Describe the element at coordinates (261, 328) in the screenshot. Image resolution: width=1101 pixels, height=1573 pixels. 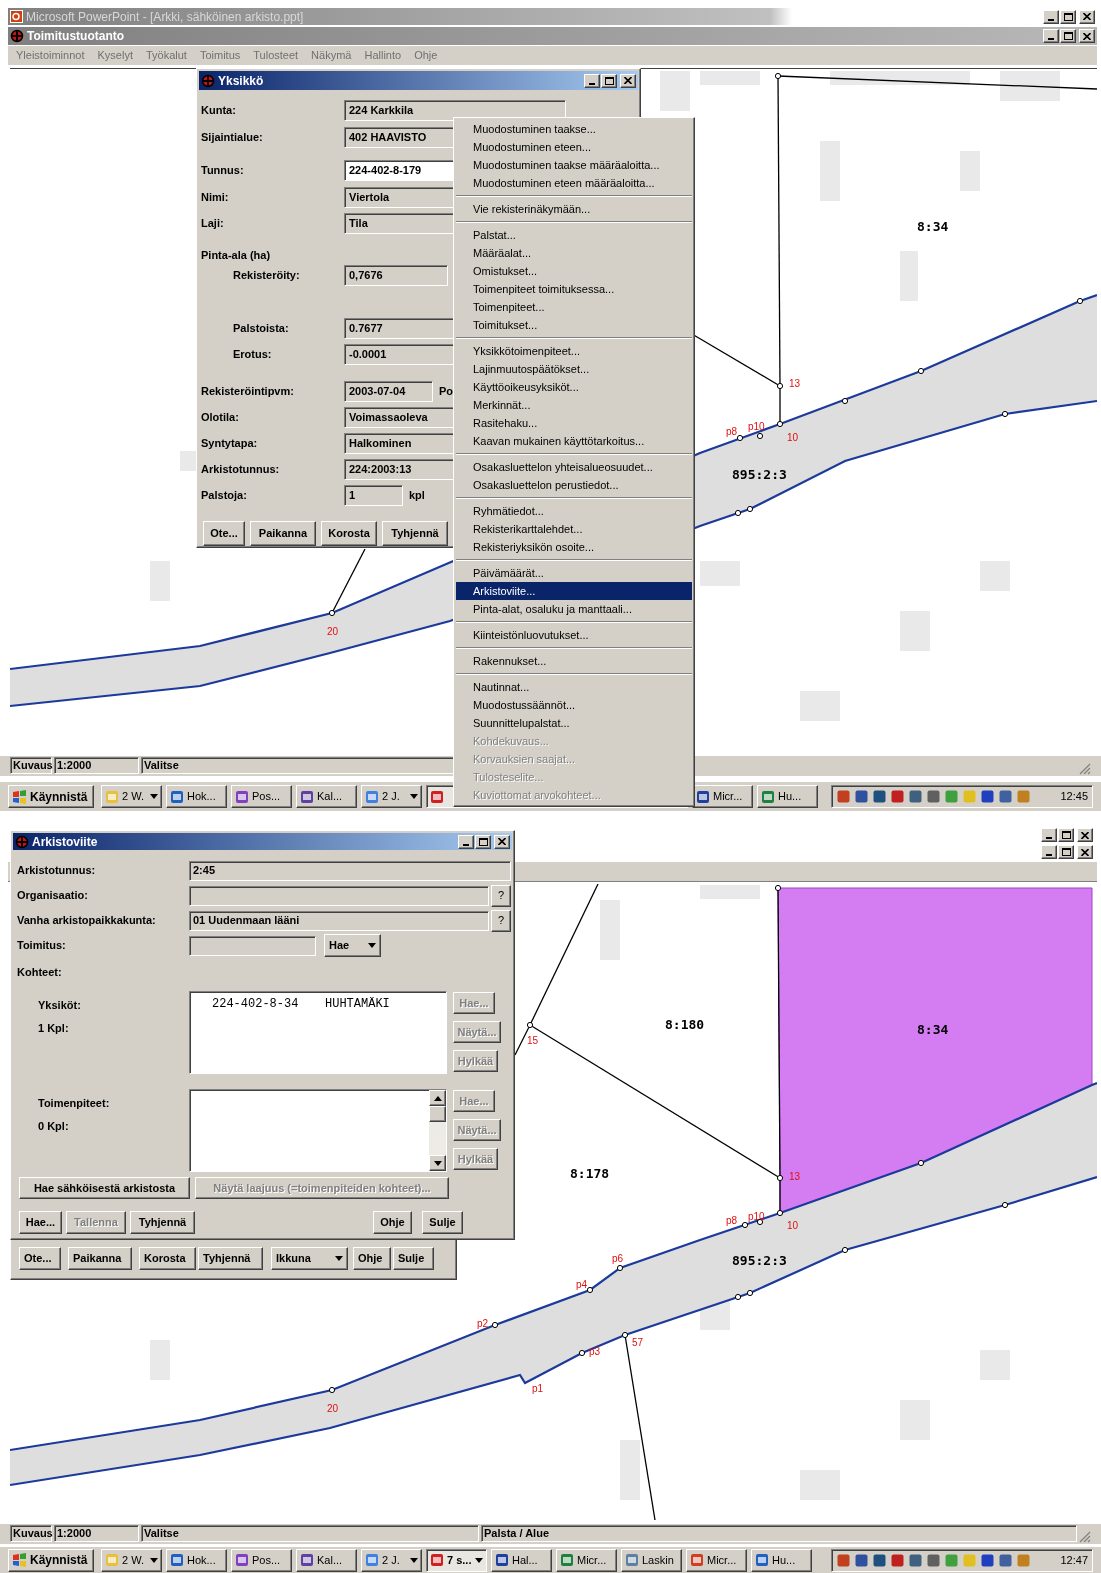
I see `field-label: Palstoista:` at that location.